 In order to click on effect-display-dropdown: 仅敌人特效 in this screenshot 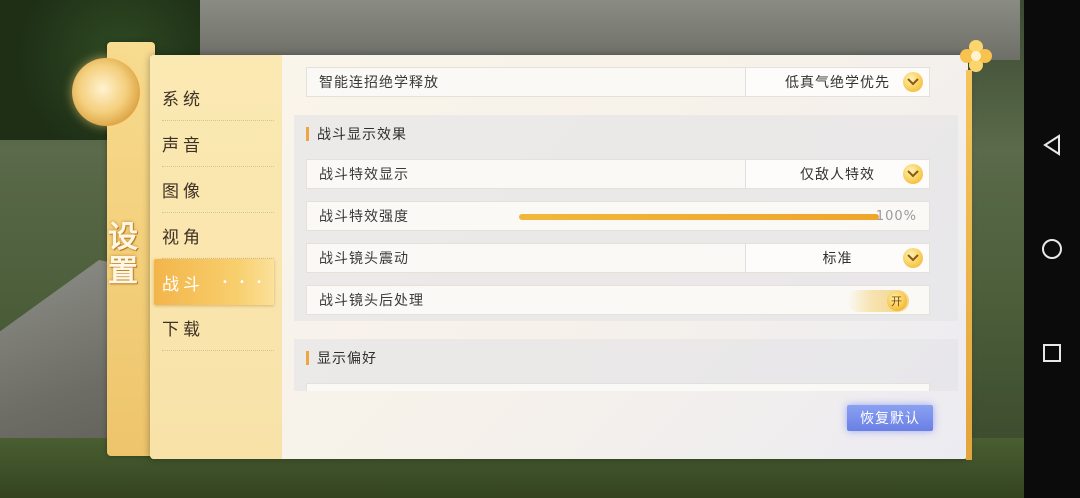, I will do `click(837, 174)`.